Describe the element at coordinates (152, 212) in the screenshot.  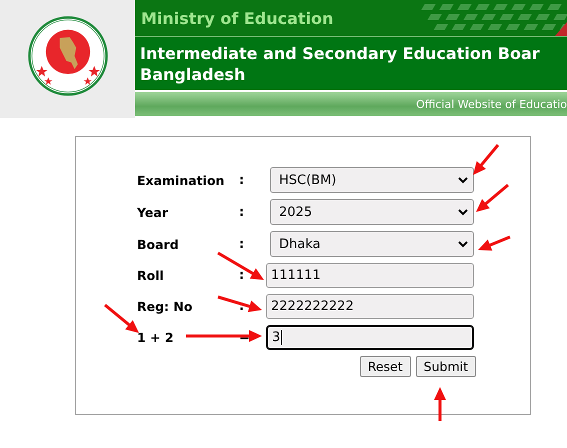
I see `field-label: Year` at that location.